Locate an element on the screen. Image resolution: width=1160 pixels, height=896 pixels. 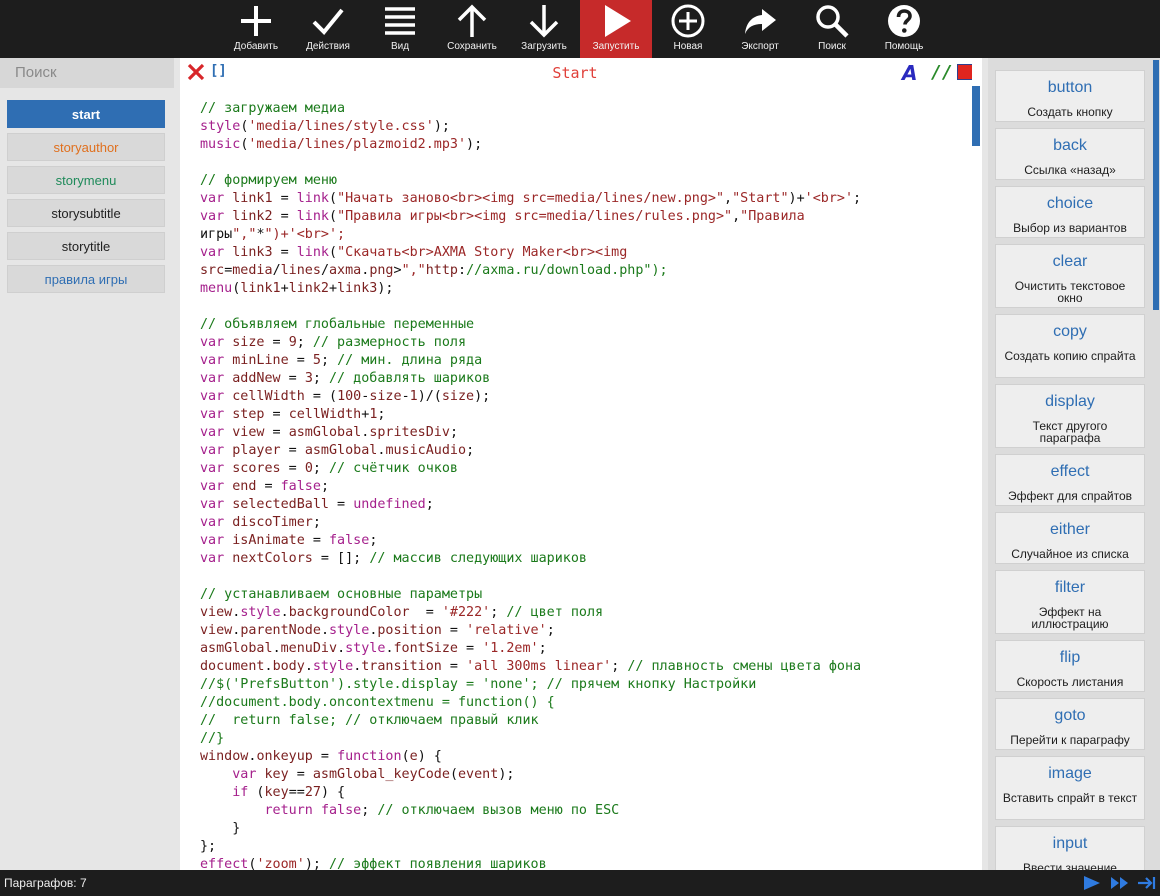
status-bar: Параграфов: 7 is located at coordinates (580, 883).